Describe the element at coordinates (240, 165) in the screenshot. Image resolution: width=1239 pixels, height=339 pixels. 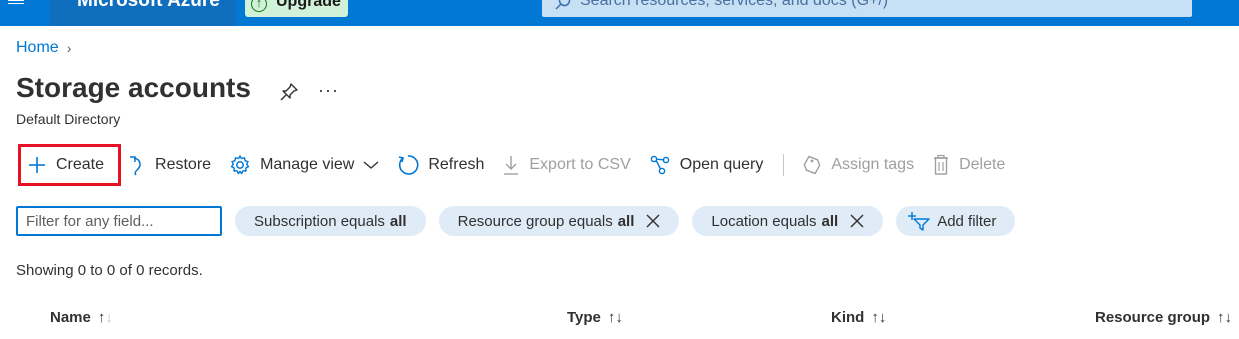
I see `gear-icon` at that location.